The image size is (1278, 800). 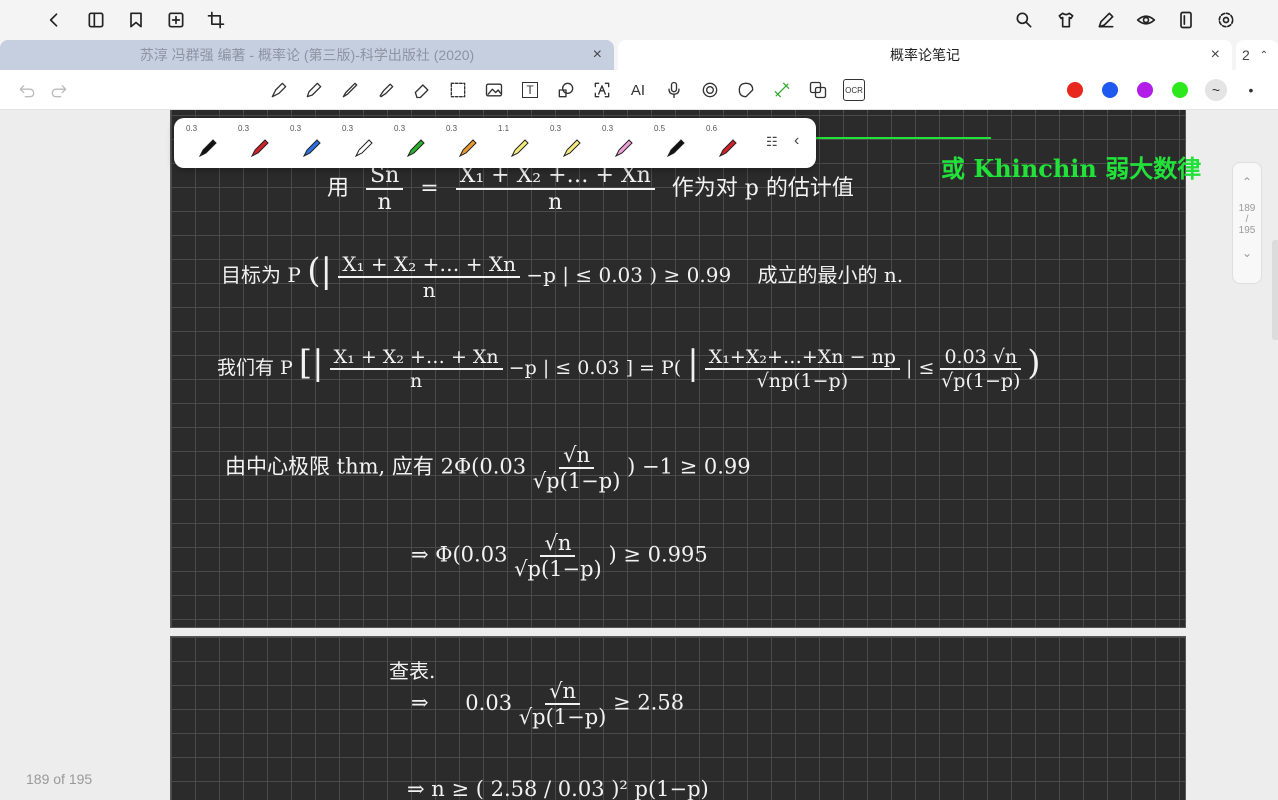 I want to click on preset-list-icon: ☷, so click(x=772, y=142).